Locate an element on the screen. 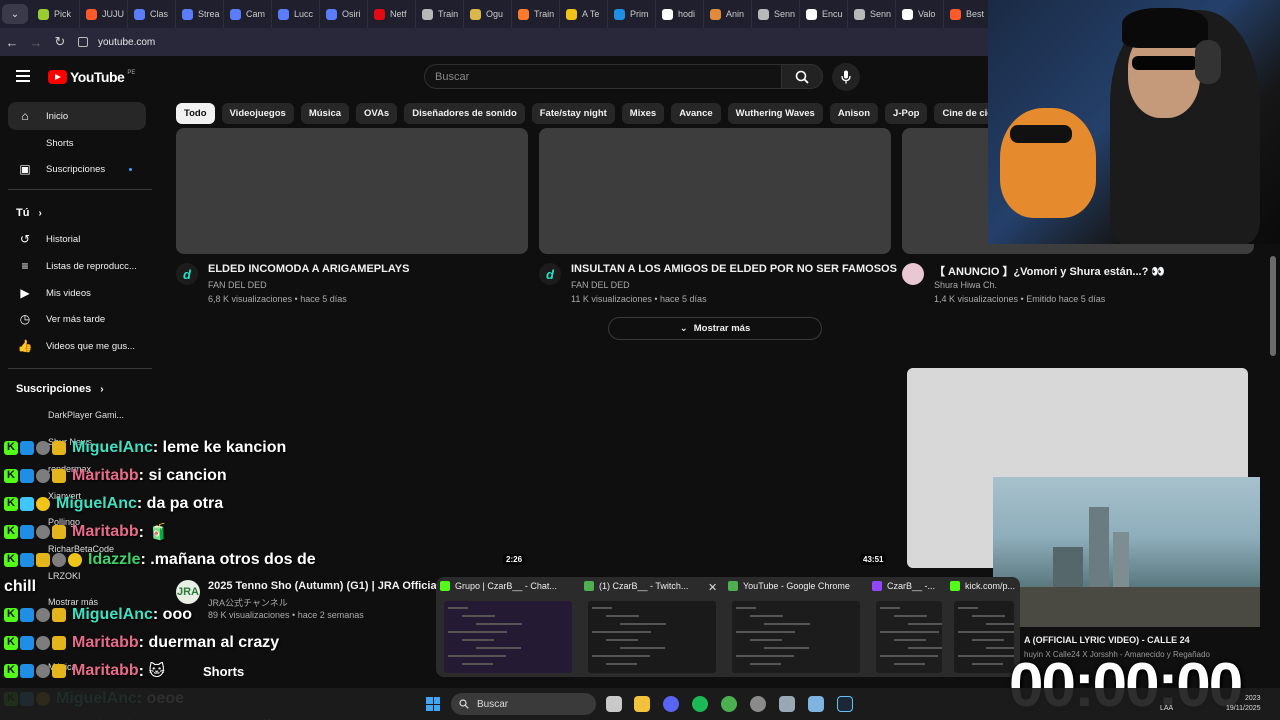 The image size is (1280, 720). clock: 2023 19/11/2025 is located at coordinates (1243, 704).